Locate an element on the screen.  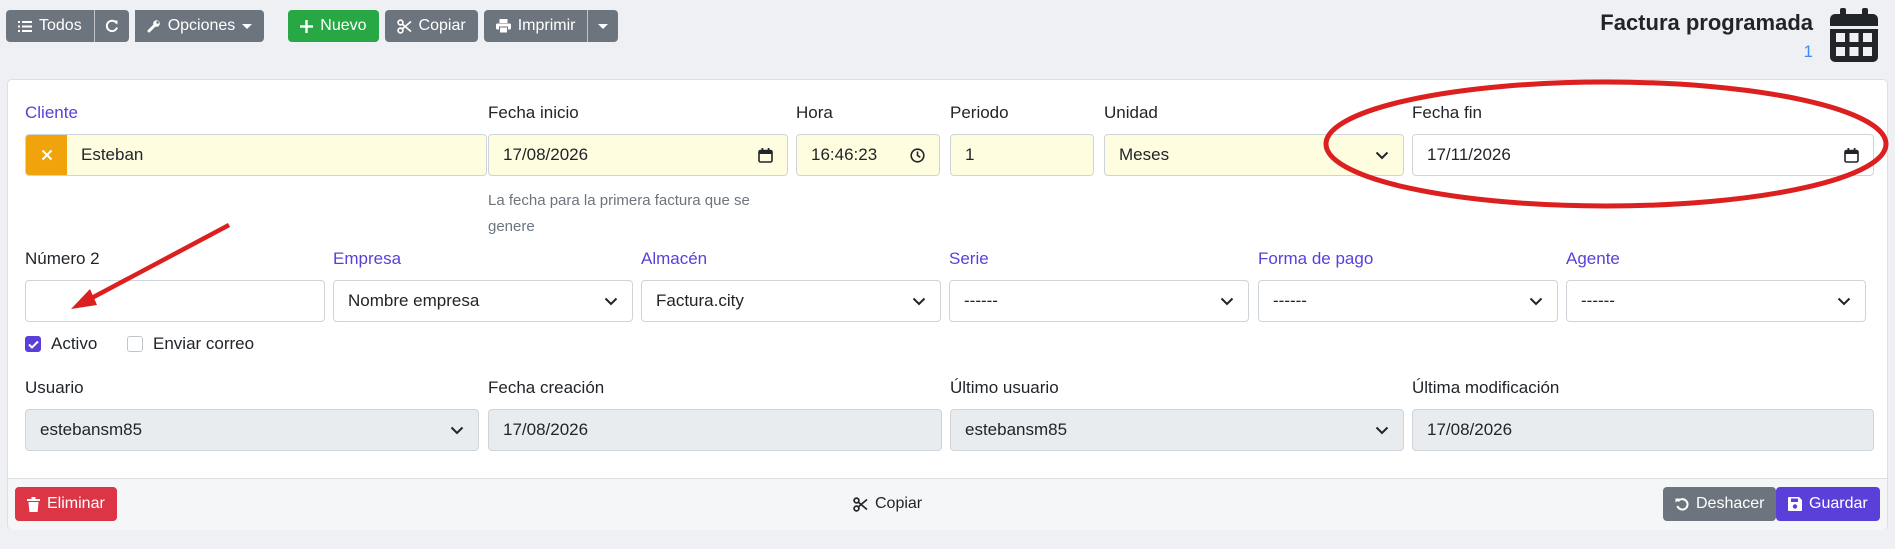
almacen-field: Almacén Factura.city is located at coordinates (791, 288).